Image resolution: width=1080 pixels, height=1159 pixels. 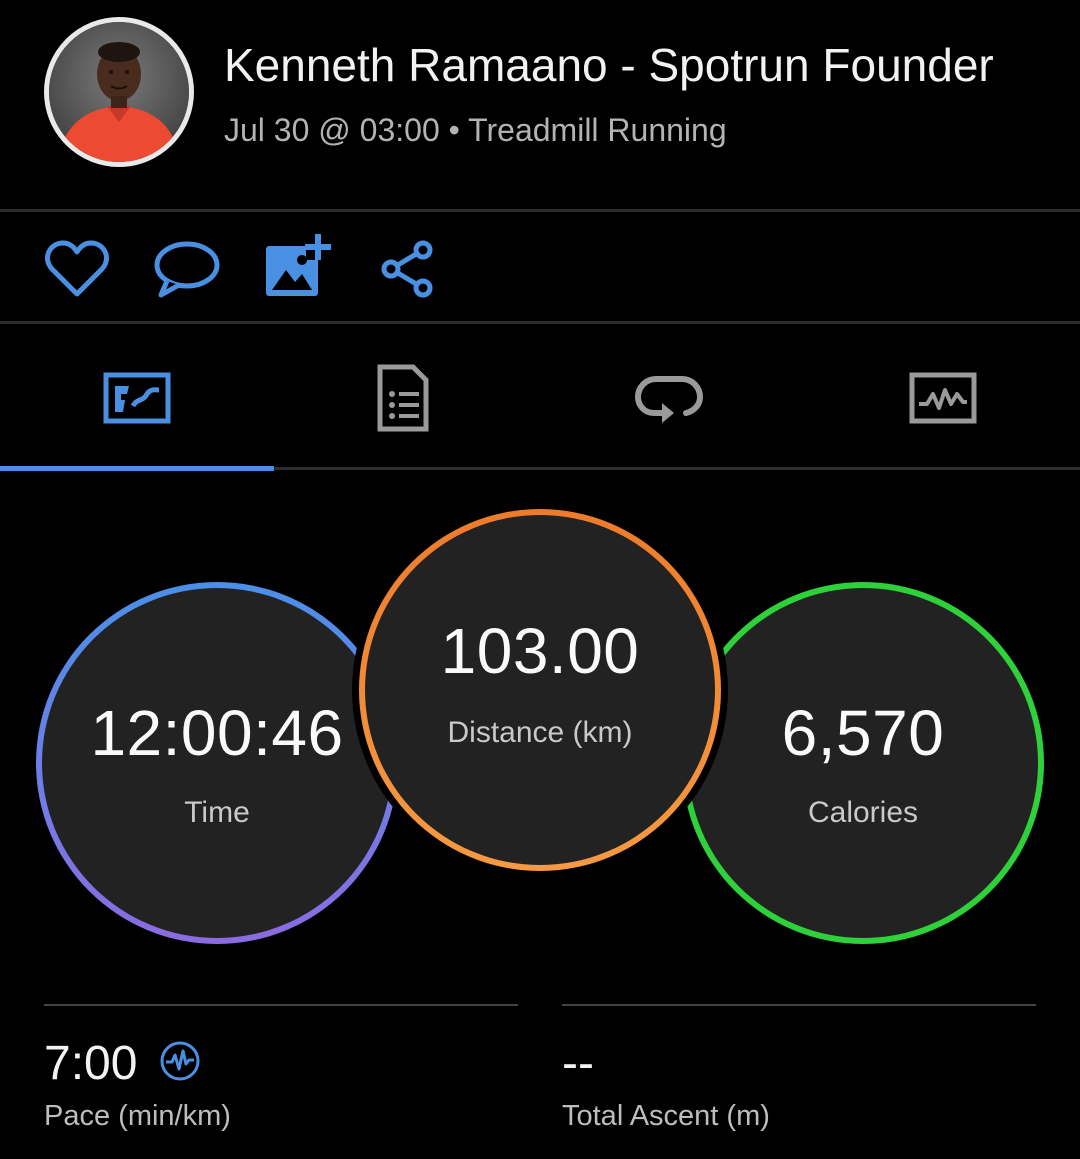 What do you see at coordinates (666, 1116) in the screenshot?
I see `ascent-label: Total Ascent (m)` at bounding box center [666, 1116].